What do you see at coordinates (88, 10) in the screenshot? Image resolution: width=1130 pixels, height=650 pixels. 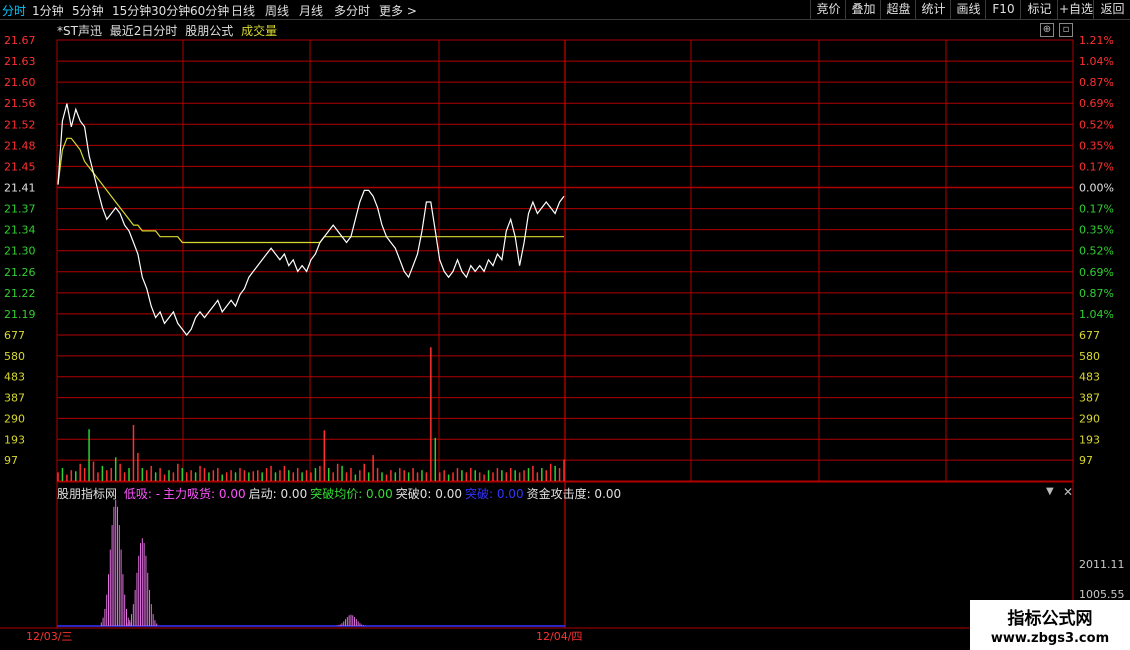 I see `tab-2: 5分钟` at bounding box center [88, 10].